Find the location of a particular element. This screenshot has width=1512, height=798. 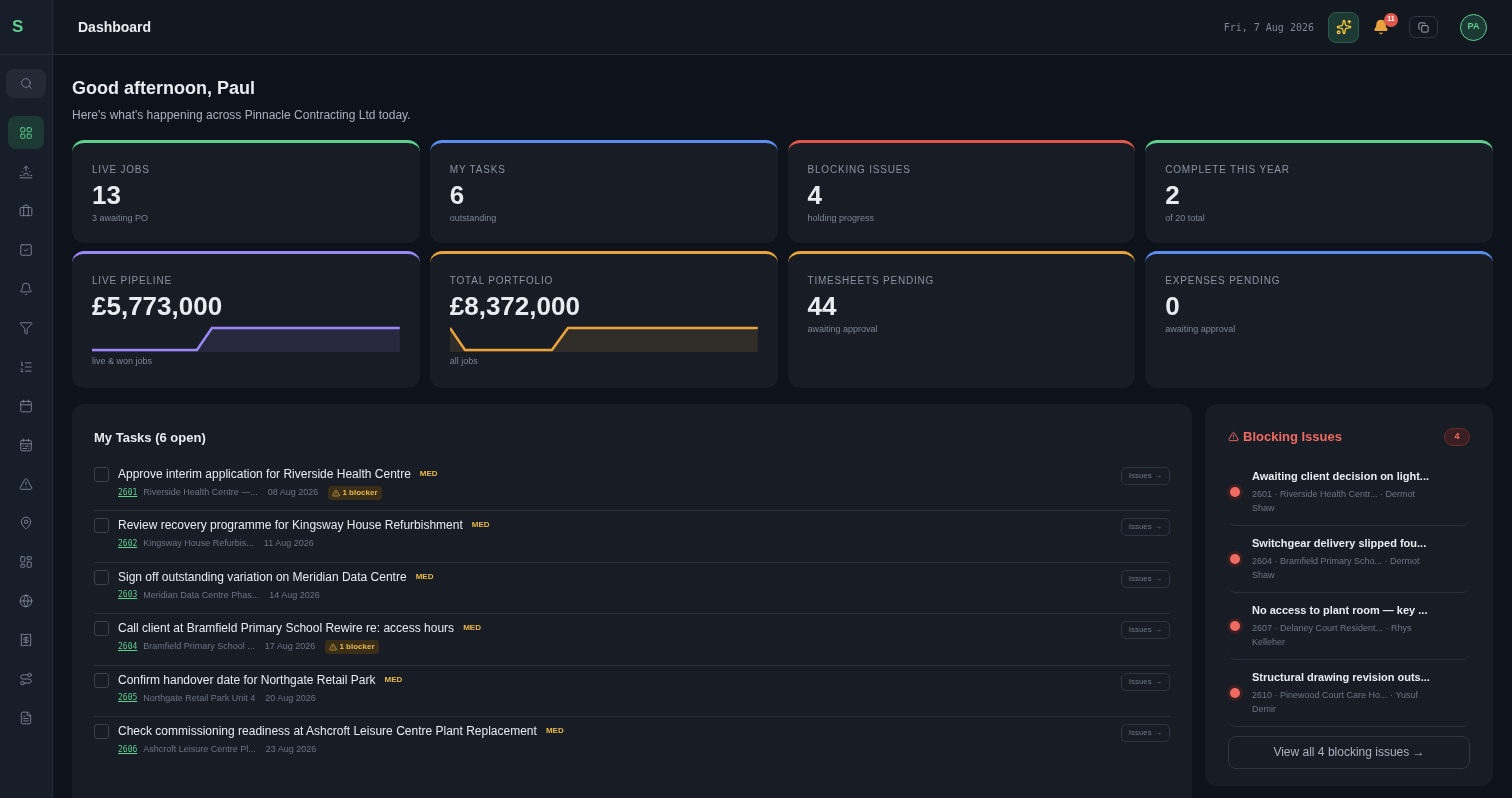

panel-title: My Tasks (6 open) is located at coordinates (150, 438).